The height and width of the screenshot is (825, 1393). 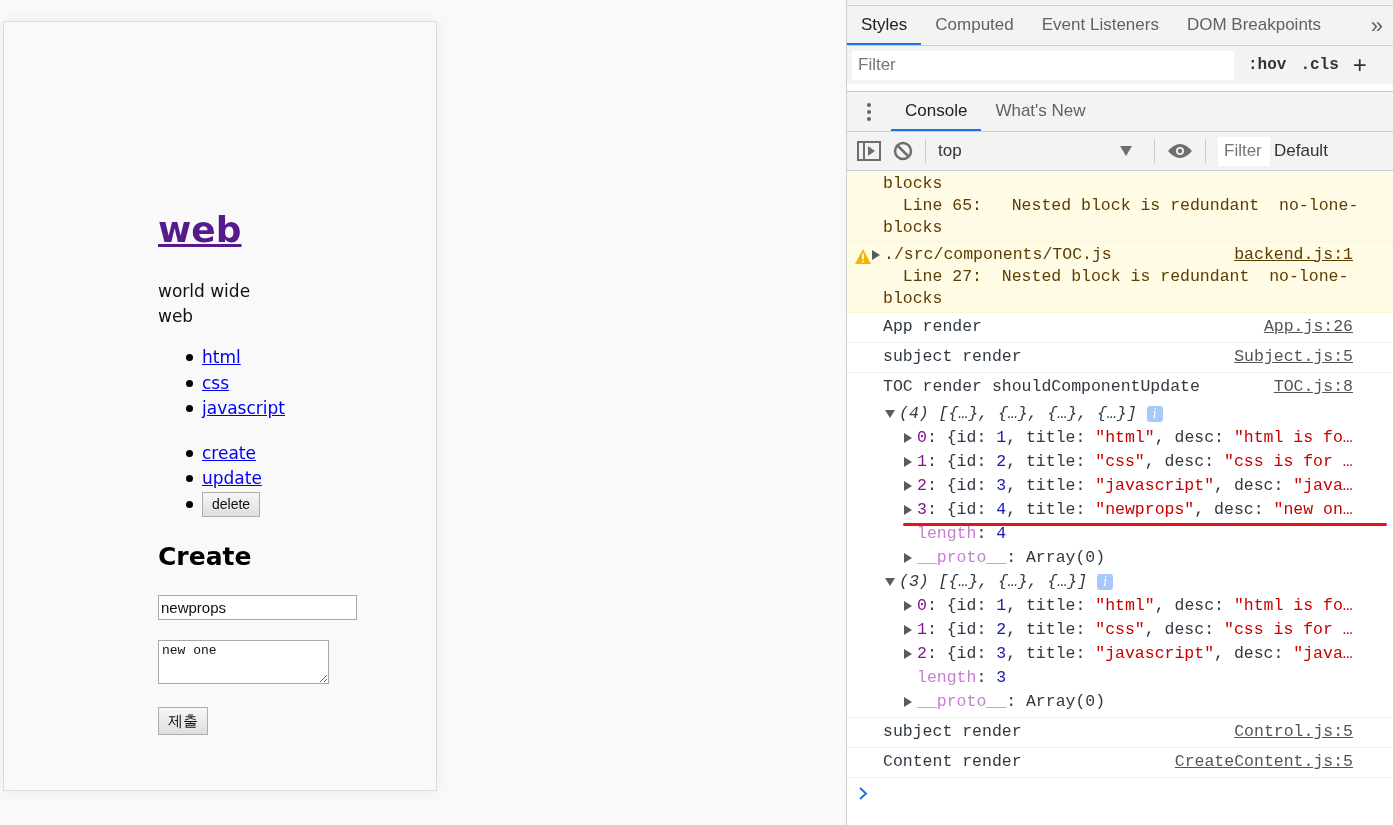 I want to click on source-link: App.js:26, so click(x=1308, y=327).